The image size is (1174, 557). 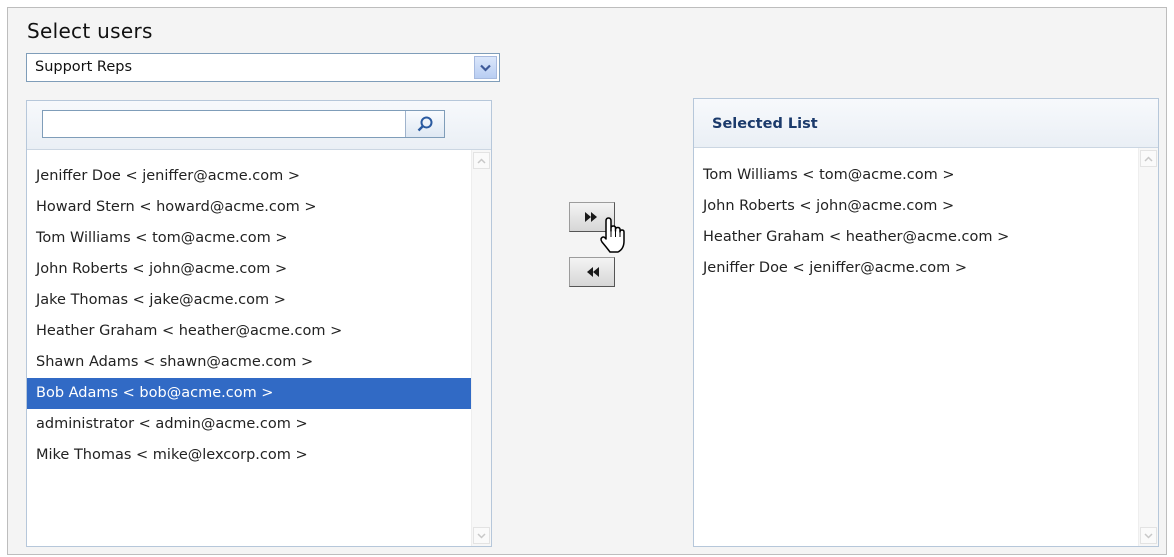 What do you see at coordinates (249, 207) in the screenshot?
I see `list-item: Howard Stern < howard@acme.com >` at bounding box center [249, 207].